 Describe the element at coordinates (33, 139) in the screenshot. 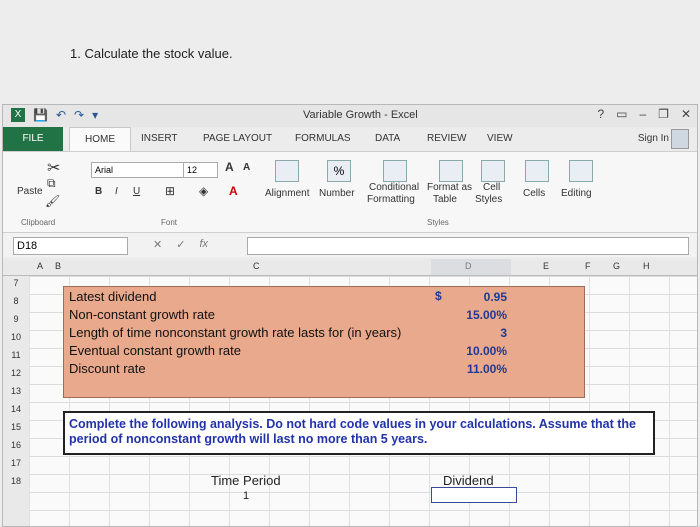

I see `tab-file: FILE` at that location.